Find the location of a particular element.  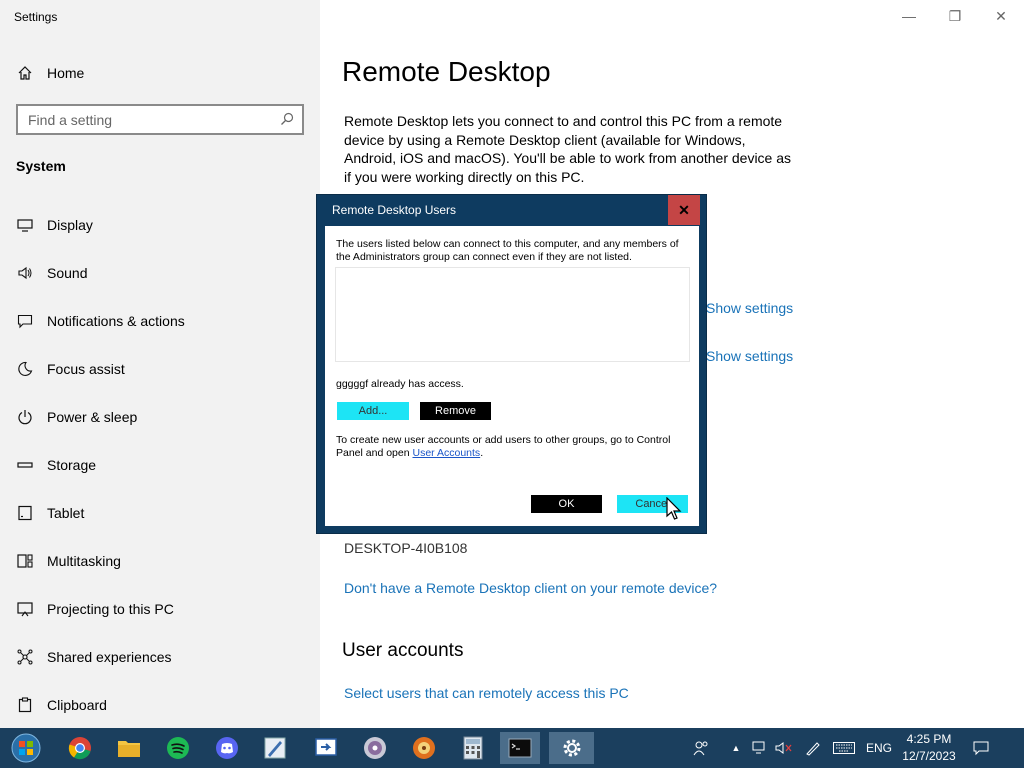

user-accounts-link: User Accounts is located at coordinates (446, 453).